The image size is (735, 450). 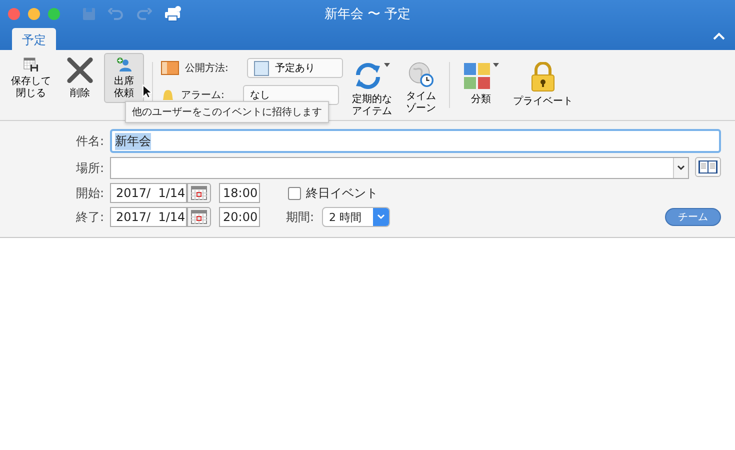 What do you see at coordinates (203, 95) in the screenshot?
I see `alarm-label: アラーム:` at bounding box center [203, 95].